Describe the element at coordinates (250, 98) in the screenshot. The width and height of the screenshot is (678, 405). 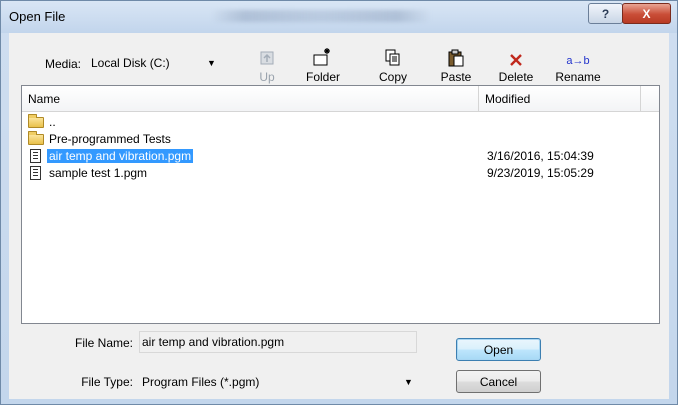
I see `column-header-name: Name` at that location.